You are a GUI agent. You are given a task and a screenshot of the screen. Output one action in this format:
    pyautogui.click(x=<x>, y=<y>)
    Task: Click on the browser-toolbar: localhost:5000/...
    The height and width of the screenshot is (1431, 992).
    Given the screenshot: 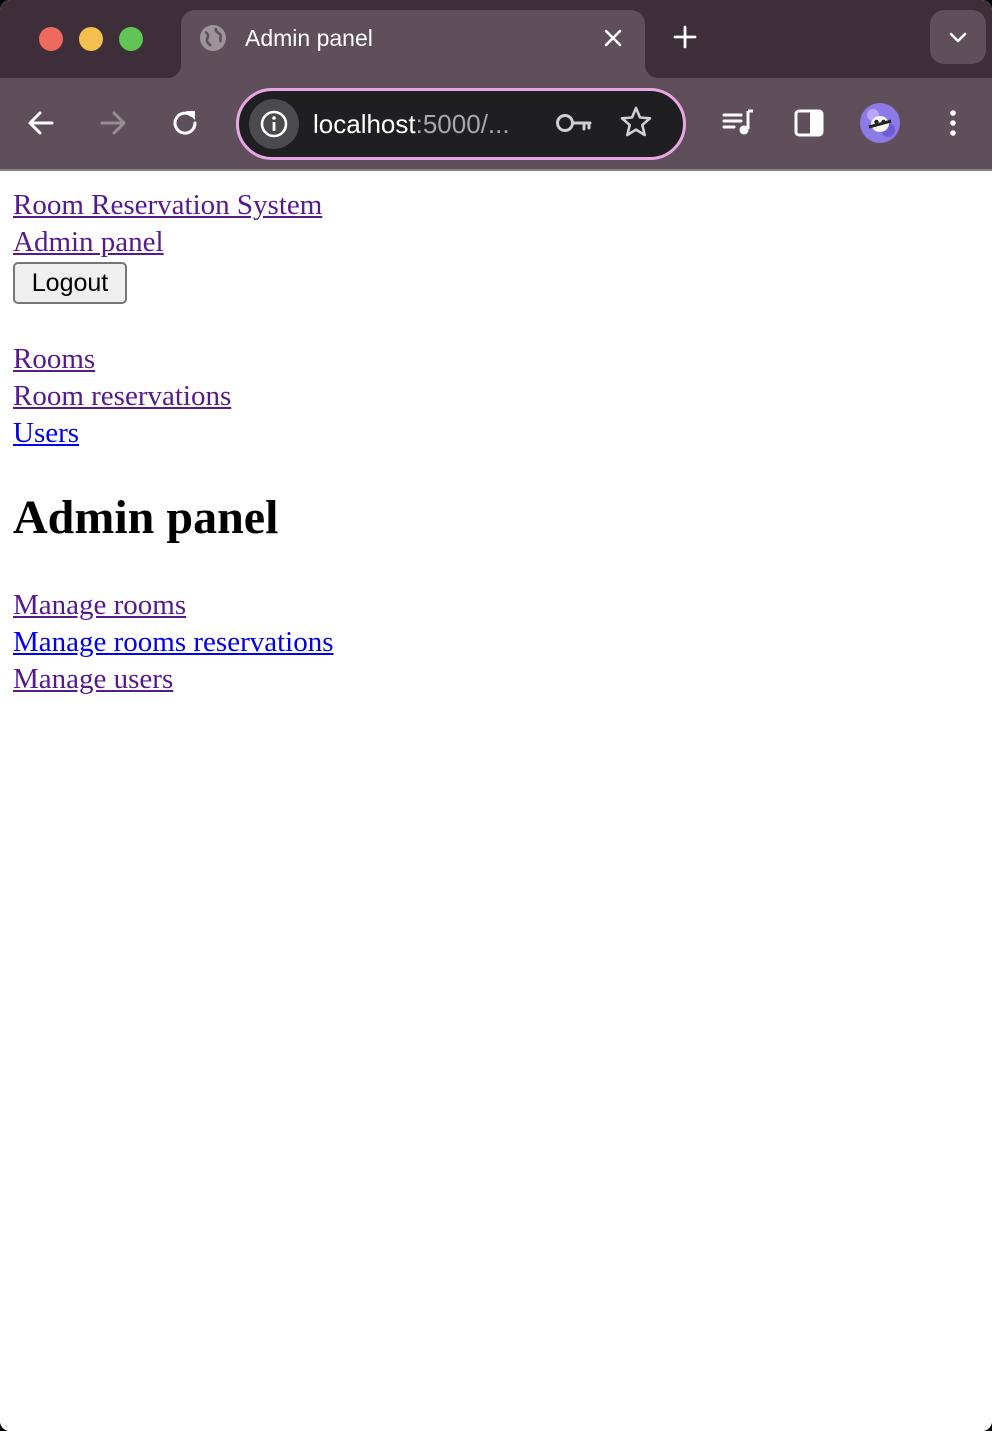 What is the action you would take?
    pyautogui.click(x=496, y=124)
    